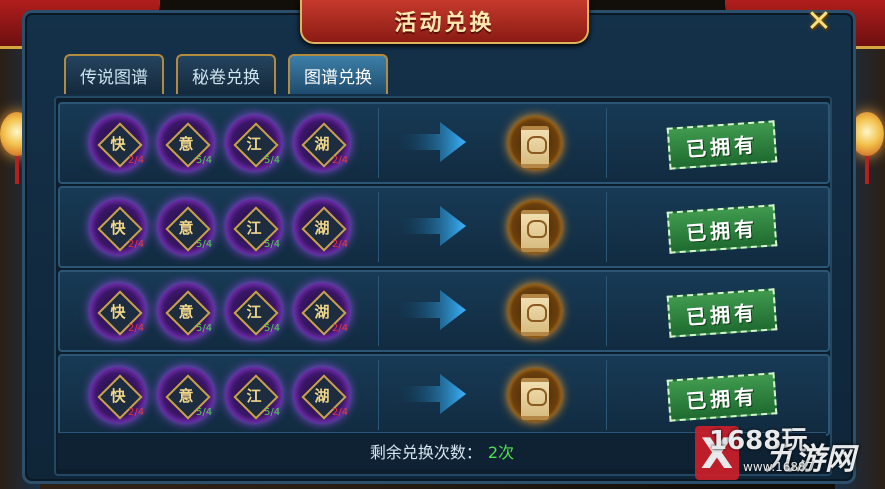 This screenshot has width=885, height=489. I want to click on tab-legend-atlas: 传说图谱, so click(114, 74).